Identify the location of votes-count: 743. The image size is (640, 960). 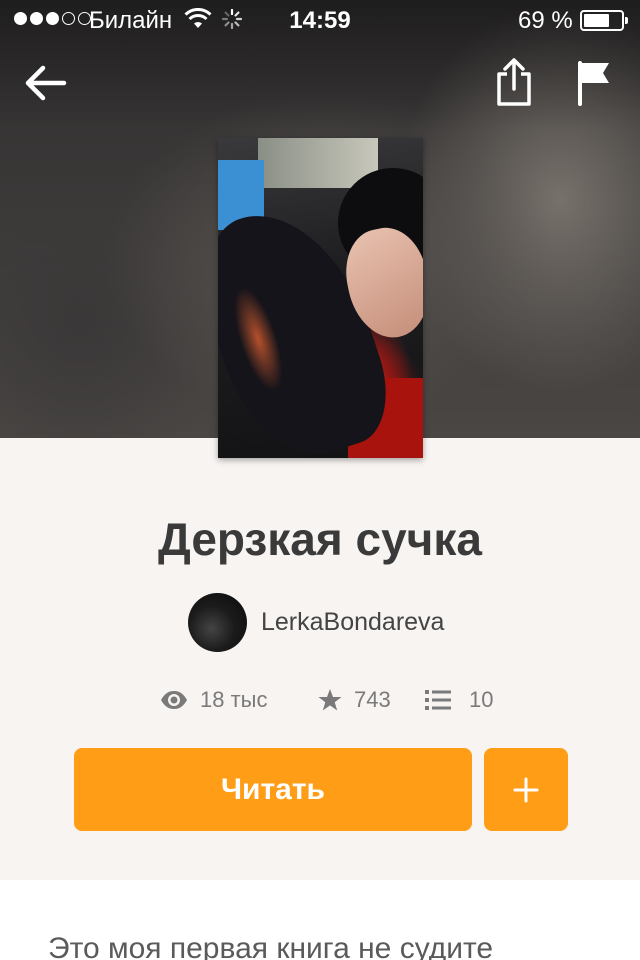
(372, 699).